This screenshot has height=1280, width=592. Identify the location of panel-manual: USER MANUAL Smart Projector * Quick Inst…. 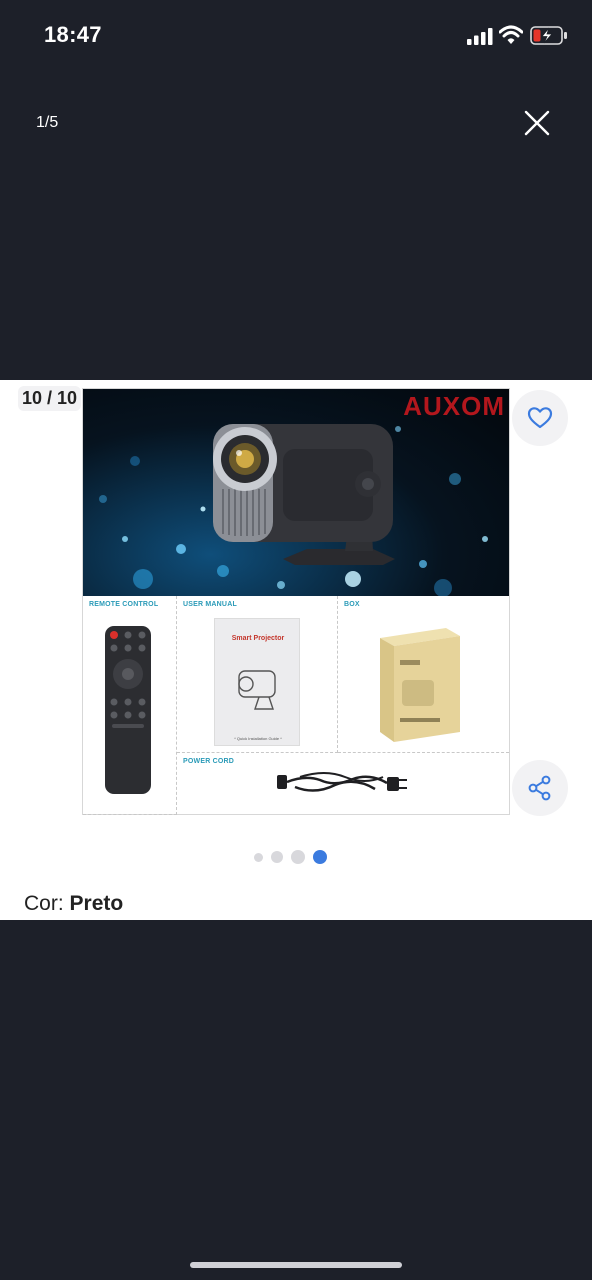
(257, 674).